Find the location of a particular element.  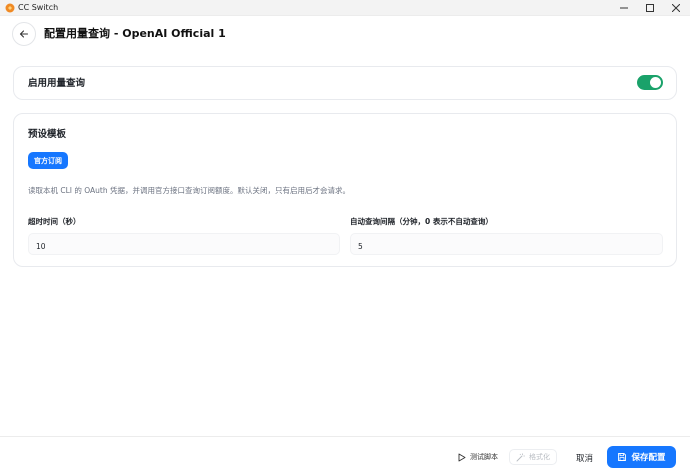

save-config-label: 保存配置 is located at coordinates (648, 458).